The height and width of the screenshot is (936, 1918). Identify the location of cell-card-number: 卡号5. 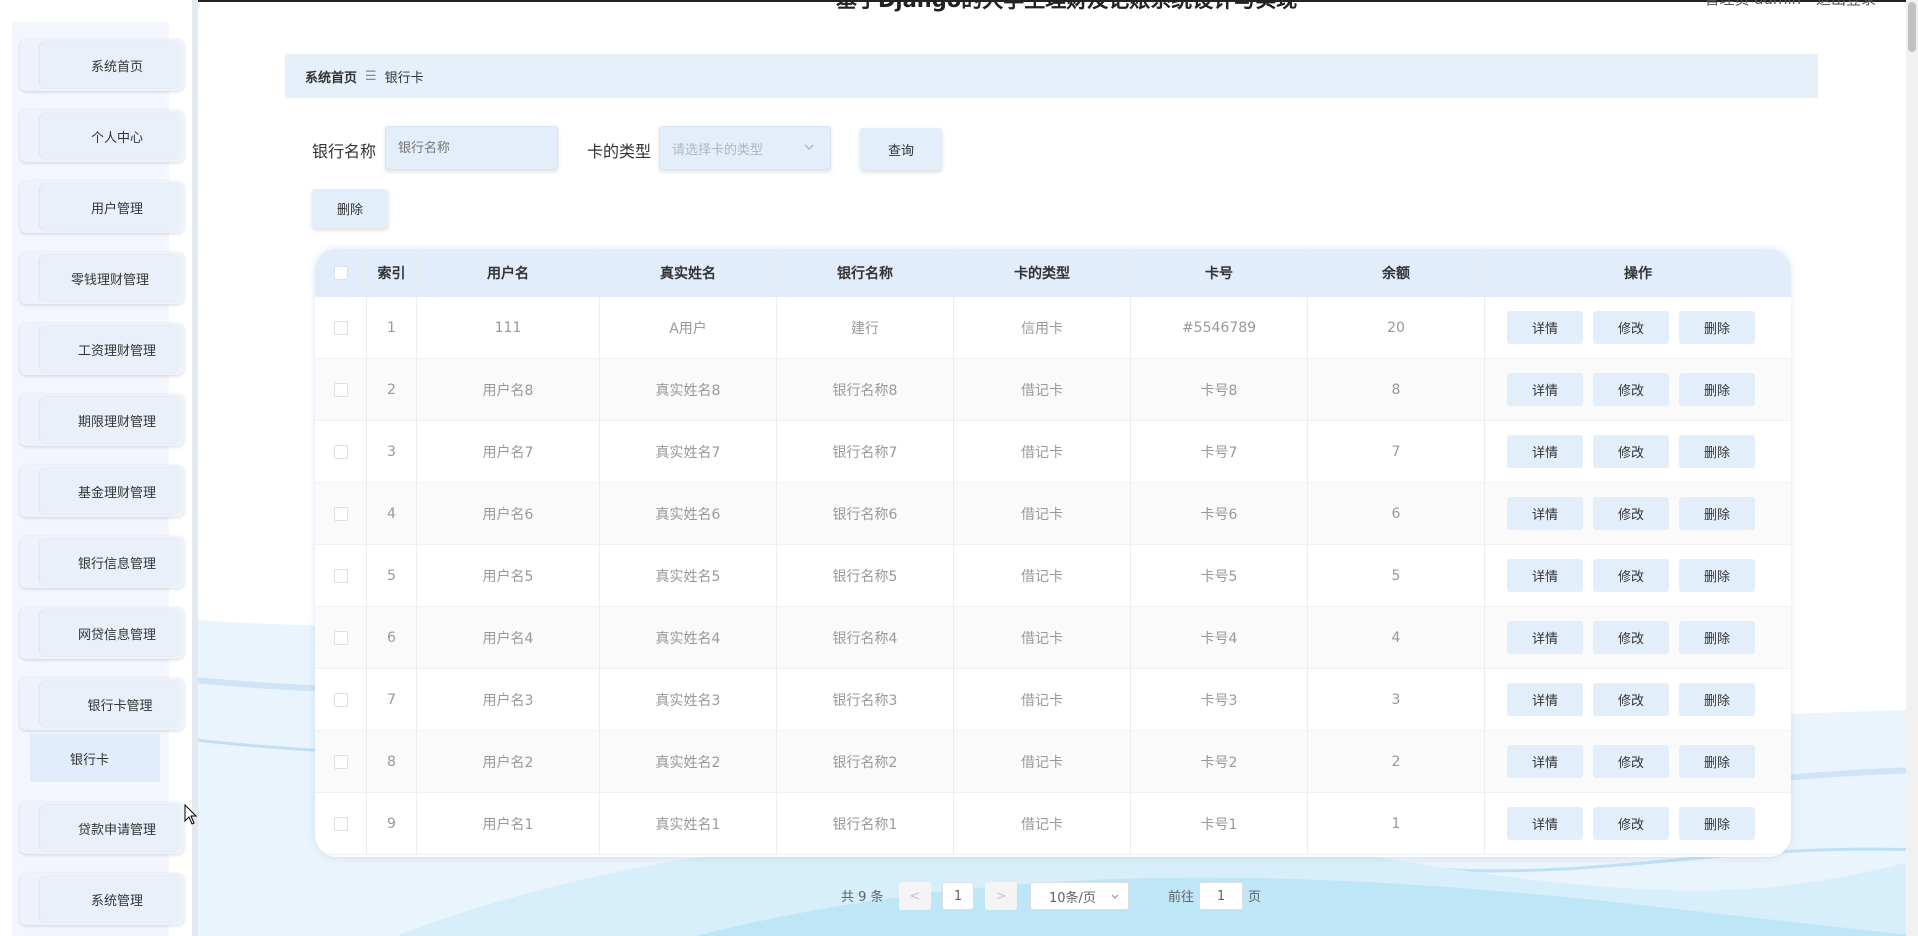
(1219, 576).